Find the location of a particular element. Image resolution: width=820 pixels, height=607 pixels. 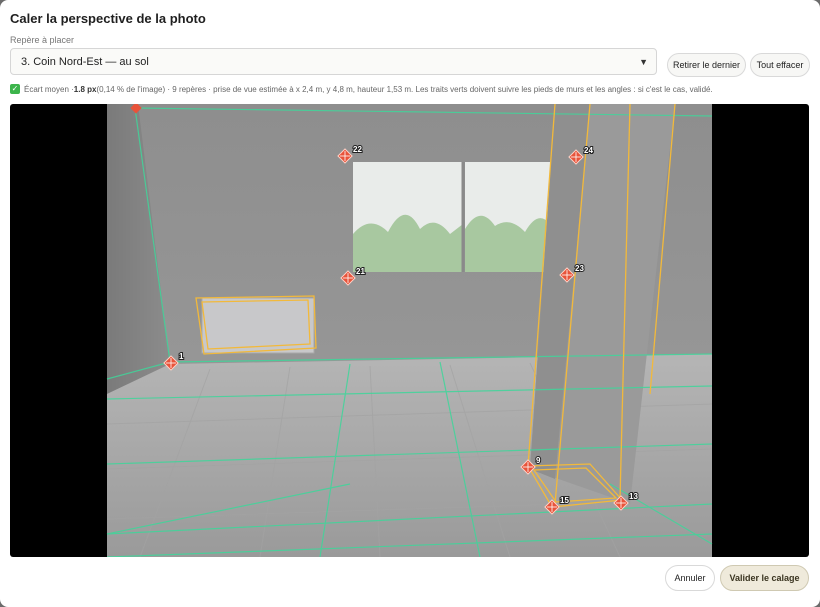

marker-label: 23 is located at coordinates (579, 268).